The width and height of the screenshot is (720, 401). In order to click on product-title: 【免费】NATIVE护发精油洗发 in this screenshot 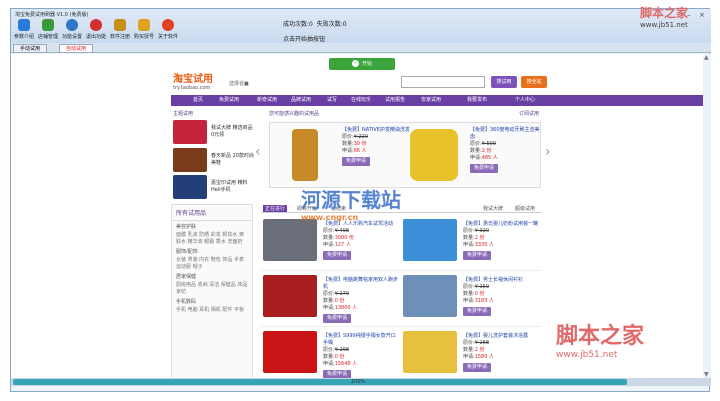, I will do `click(376, 130)`.